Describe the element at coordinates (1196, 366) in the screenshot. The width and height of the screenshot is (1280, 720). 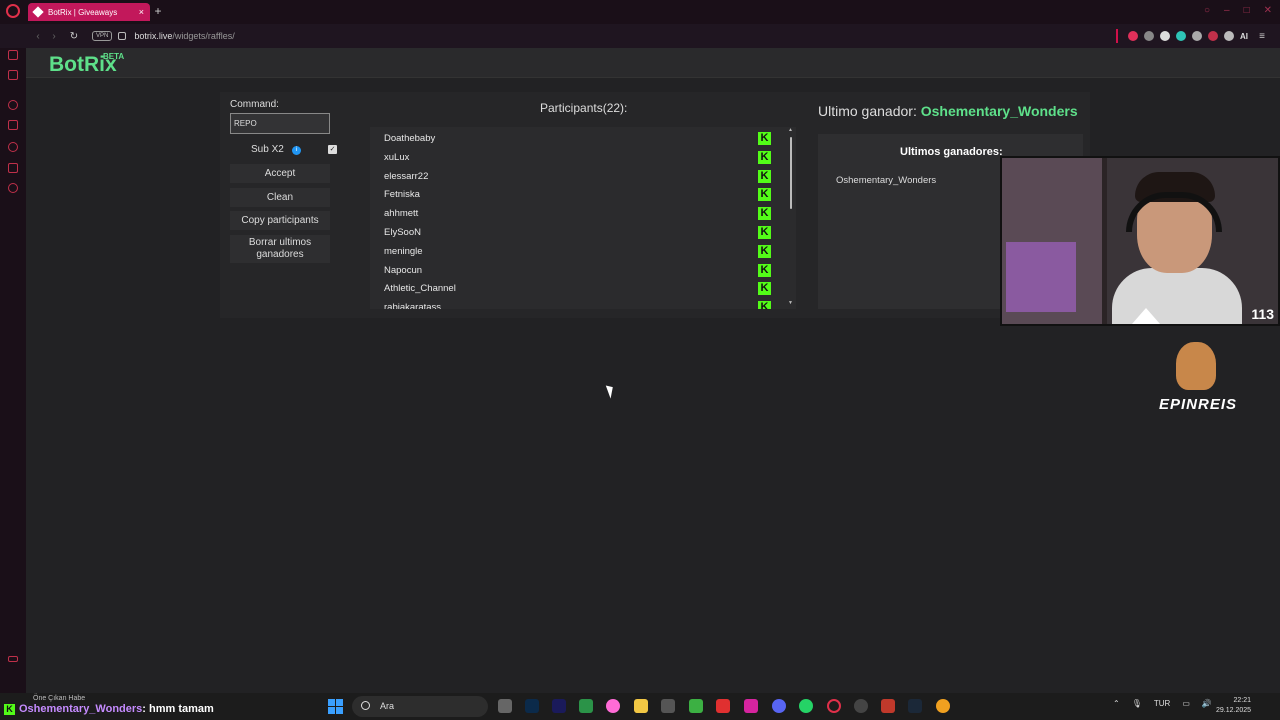
I see `sponsor-mascot-icon` at that location.